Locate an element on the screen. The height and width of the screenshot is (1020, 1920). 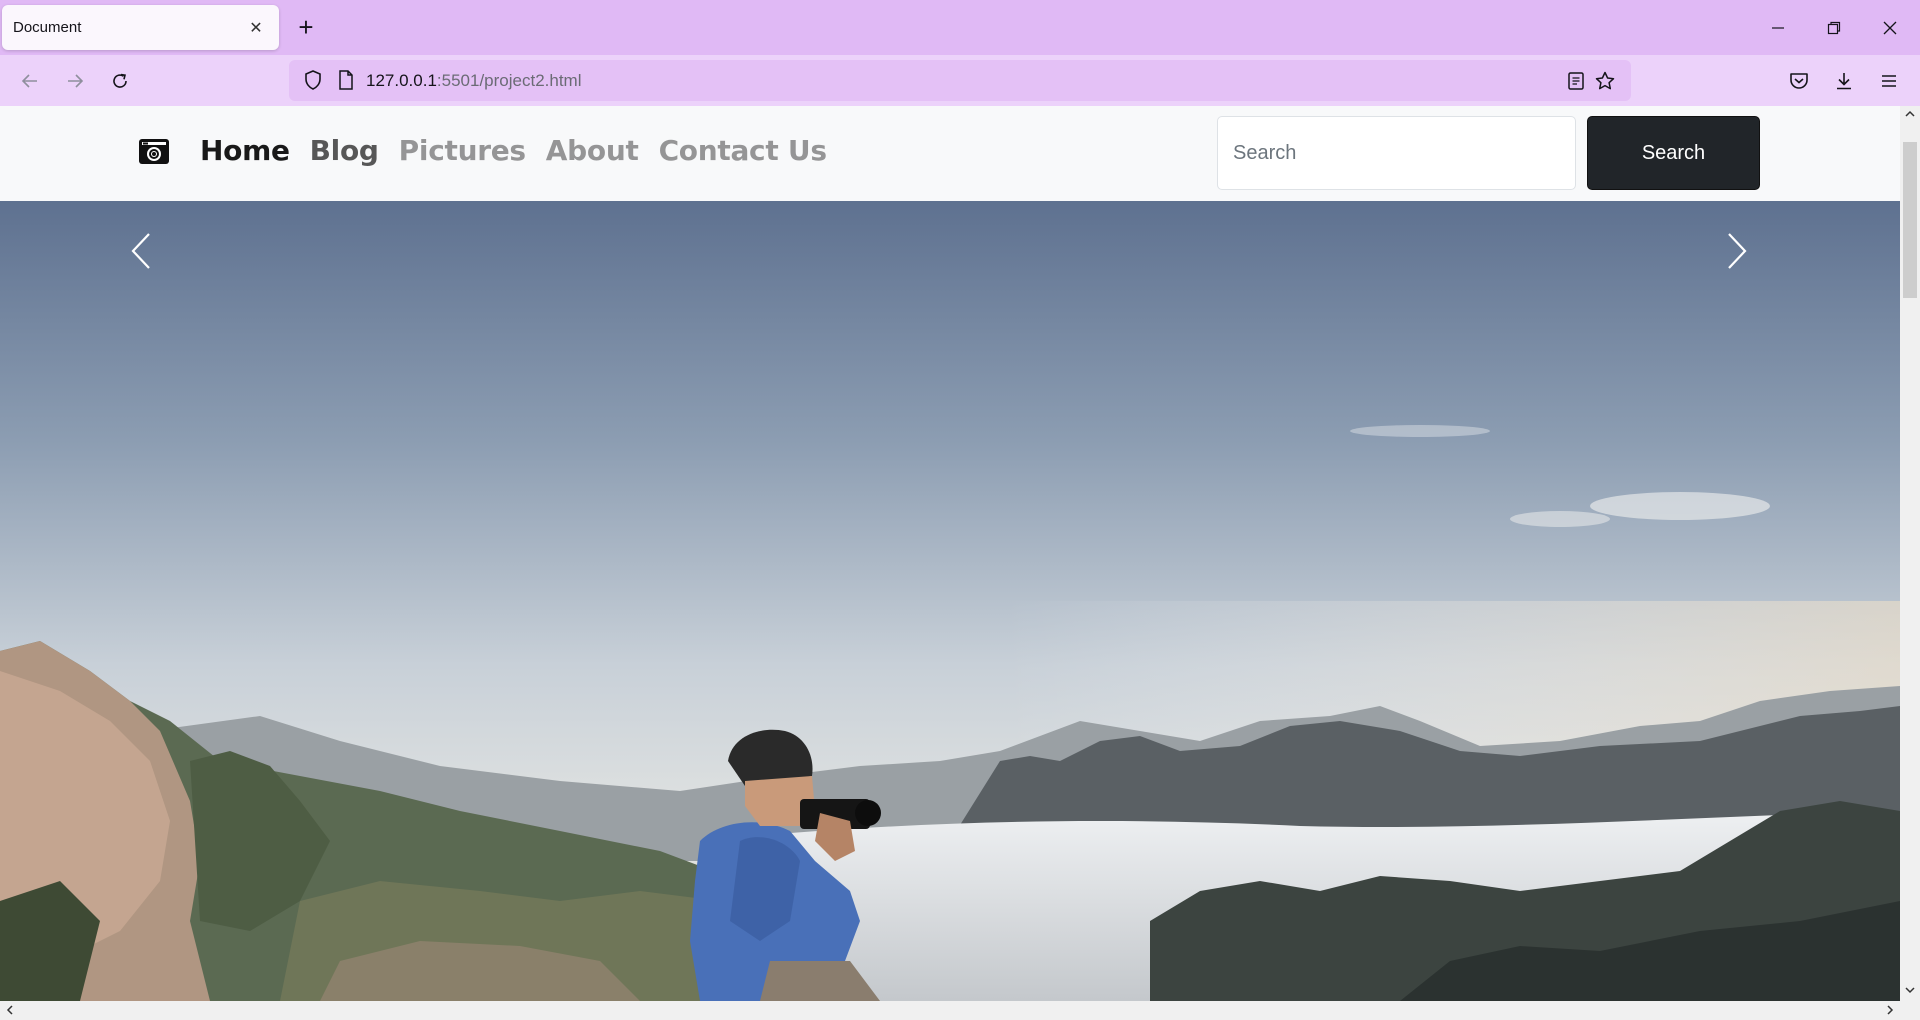
page-icon is located at coordinates (346, 80).